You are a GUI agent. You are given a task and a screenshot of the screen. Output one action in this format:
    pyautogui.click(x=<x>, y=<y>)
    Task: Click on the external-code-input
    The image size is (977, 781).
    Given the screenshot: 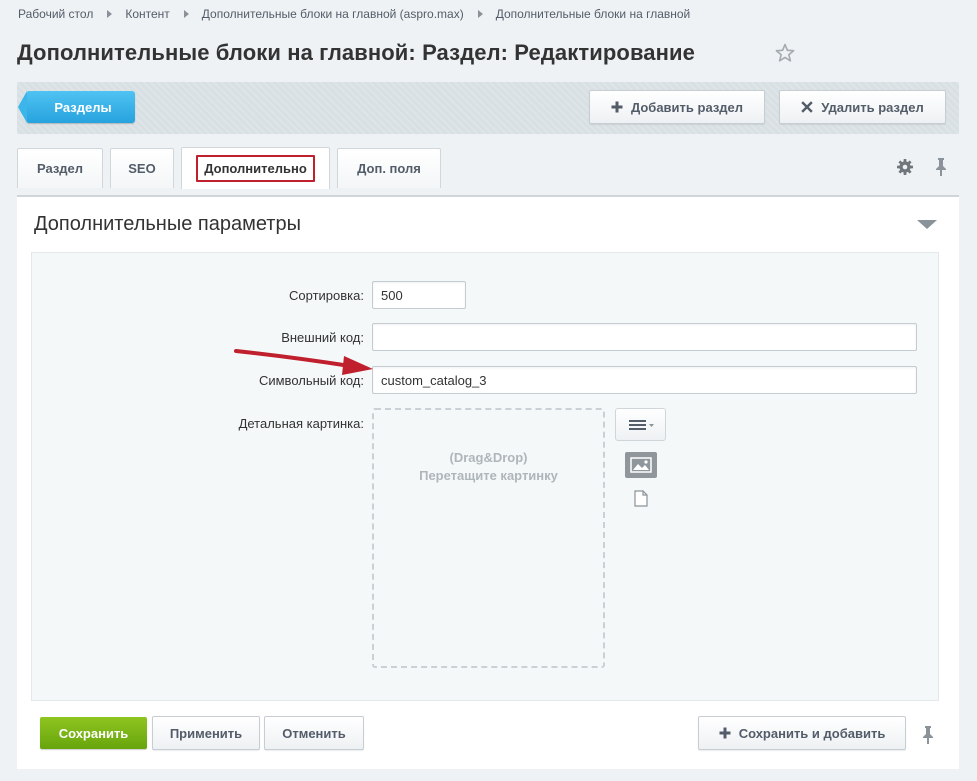 What is the action you would take?
    pyautogui.click(x=644, y=337)
    